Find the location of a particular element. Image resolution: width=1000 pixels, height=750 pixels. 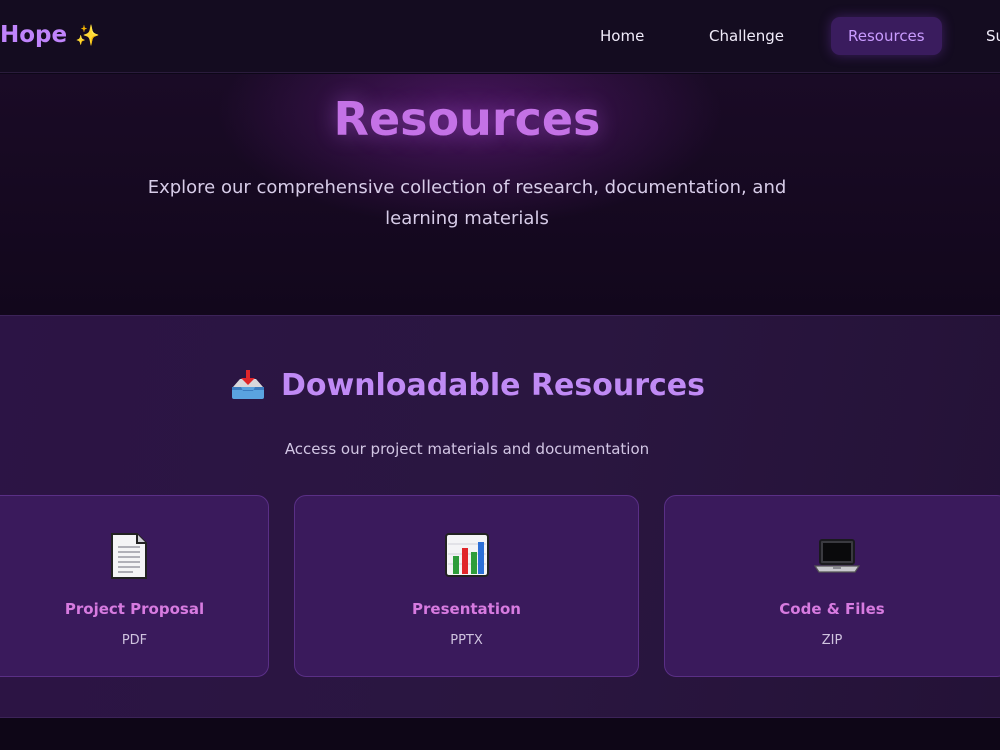

brand-logo: Hope ✨ is located at coordinates (50, 35).